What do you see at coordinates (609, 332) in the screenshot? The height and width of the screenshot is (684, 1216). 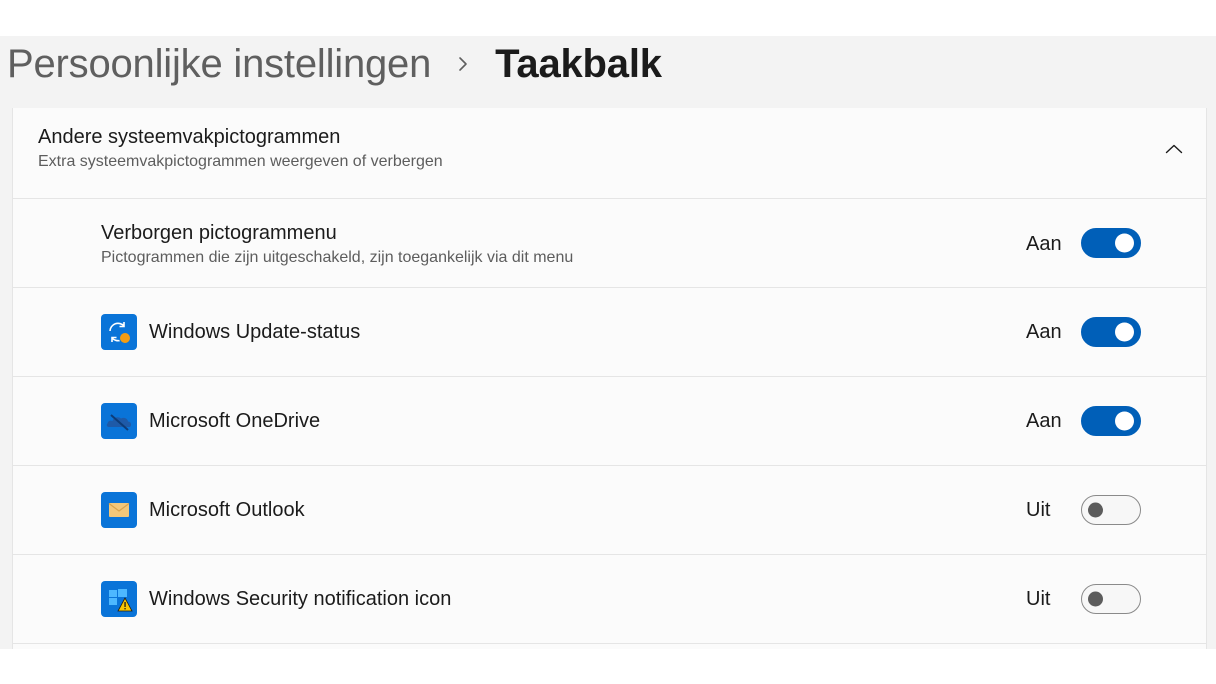 I see `list-item-windows-update: Windows Update-status Aan` at bounding box center [609, 332].